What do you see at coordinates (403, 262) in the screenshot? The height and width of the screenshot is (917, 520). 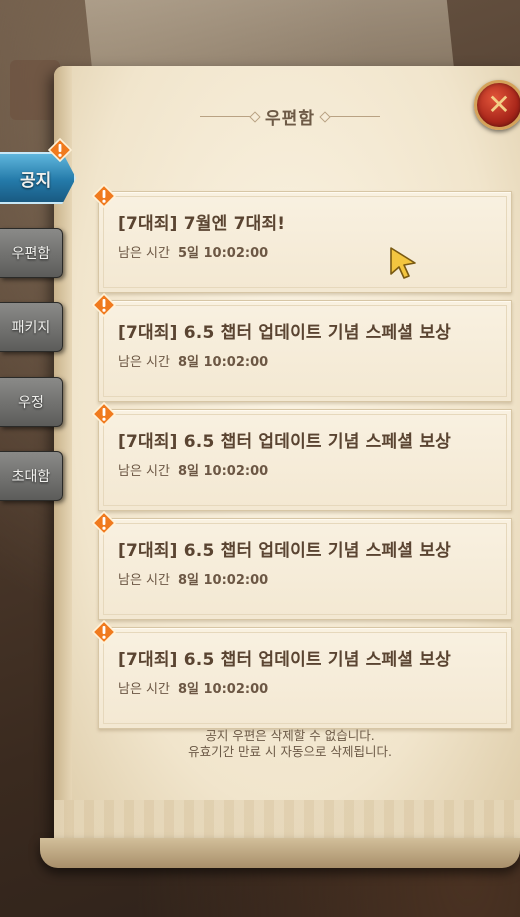 I see `cursor-icon` at bounding box center [403, 262].